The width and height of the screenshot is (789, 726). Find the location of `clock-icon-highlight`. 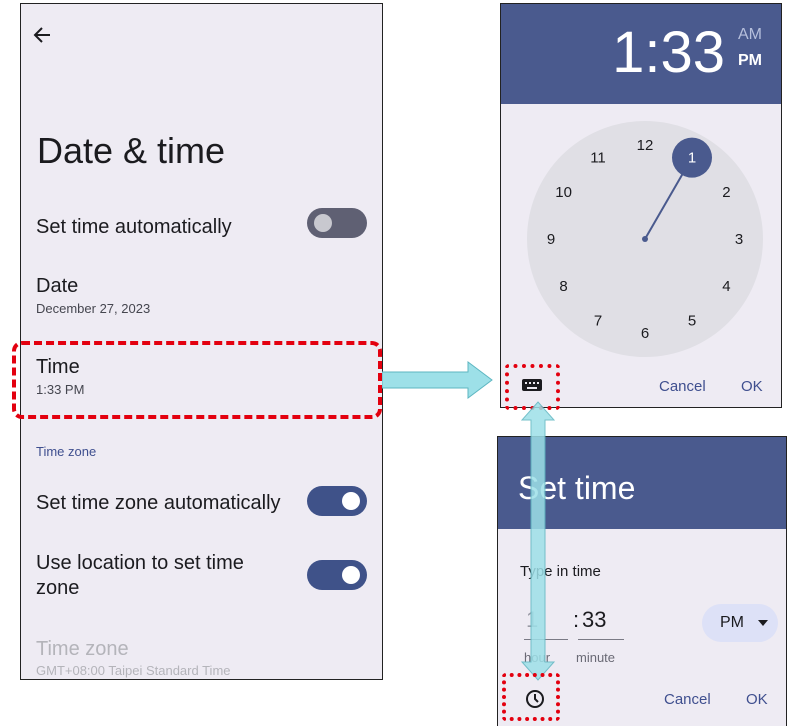

clock-icon-highlight is located at coordinates (531, 697).